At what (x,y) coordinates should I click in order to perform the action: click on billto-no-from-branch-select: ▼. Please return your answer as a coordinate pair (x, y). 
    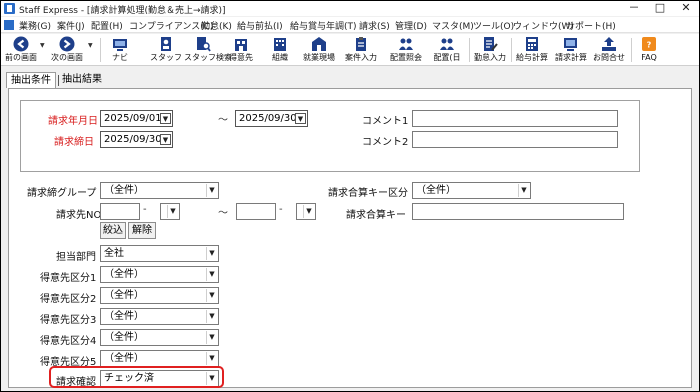
    Looking at the image, I should click on (170, 211).